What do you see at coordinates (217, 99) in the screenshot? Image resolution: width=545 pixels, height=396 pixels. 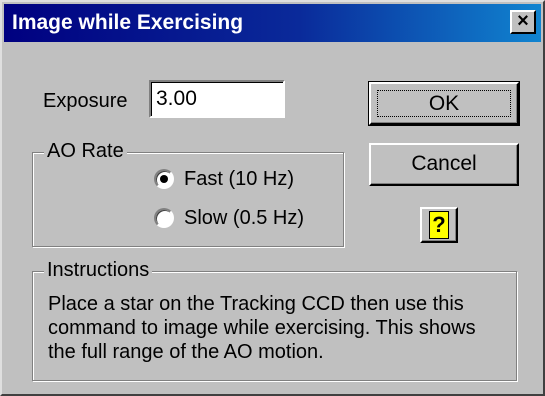 I see `exposure-input: 3.00` at bounding box center [217, 99].